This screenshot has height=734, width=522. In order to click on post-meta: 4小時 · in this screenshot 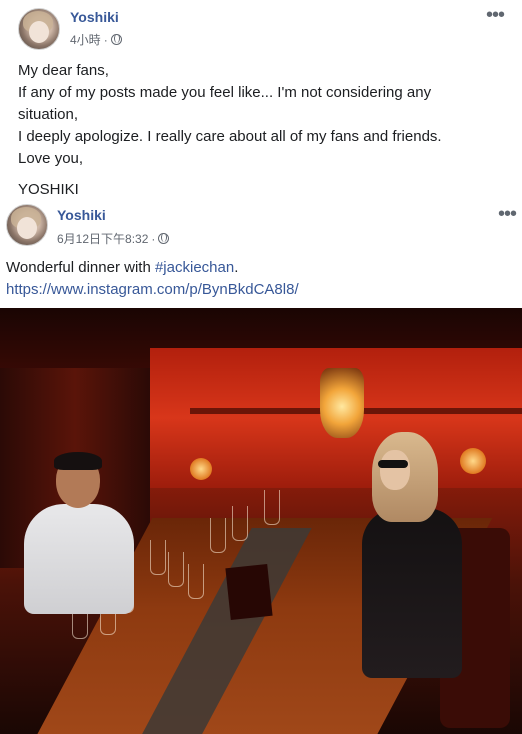, I will do `click(96, 39)`.